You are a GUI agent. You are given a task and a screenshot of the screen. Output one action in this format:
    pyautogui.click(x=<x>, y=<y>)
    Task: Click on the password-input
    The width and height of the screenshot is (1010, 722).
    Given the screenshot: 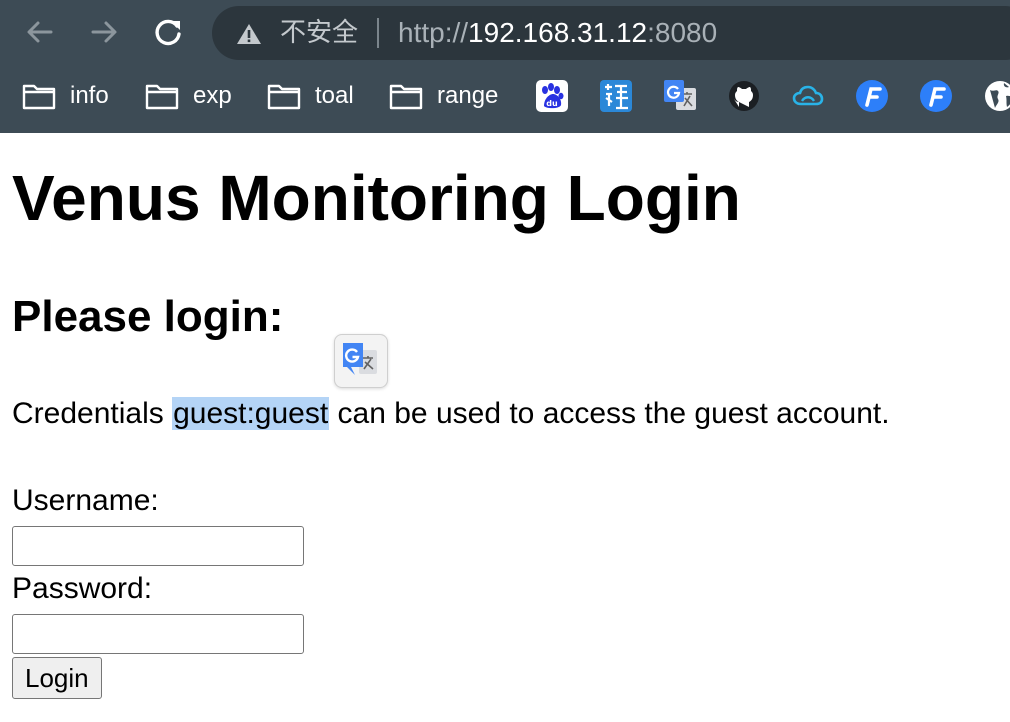 What is the action you would take?
    pyautogui.click(x=158, y=634)
    